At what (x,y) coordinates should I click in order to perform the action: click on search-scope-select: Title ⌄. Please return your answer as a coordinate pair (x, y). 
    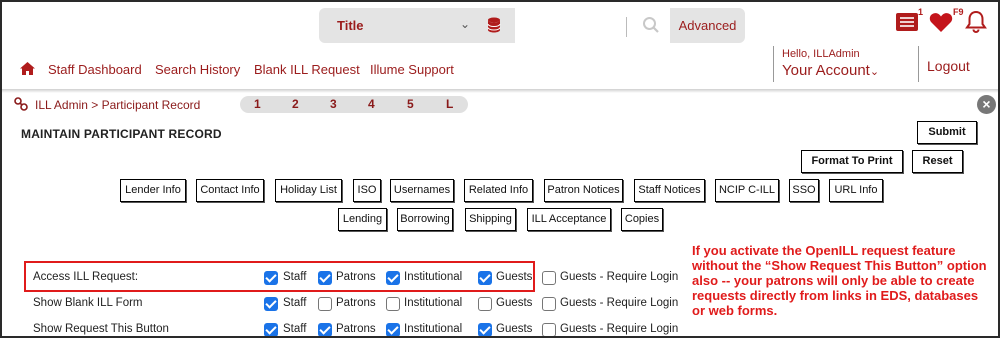
    Looking at the image, I should click on (417, 25).